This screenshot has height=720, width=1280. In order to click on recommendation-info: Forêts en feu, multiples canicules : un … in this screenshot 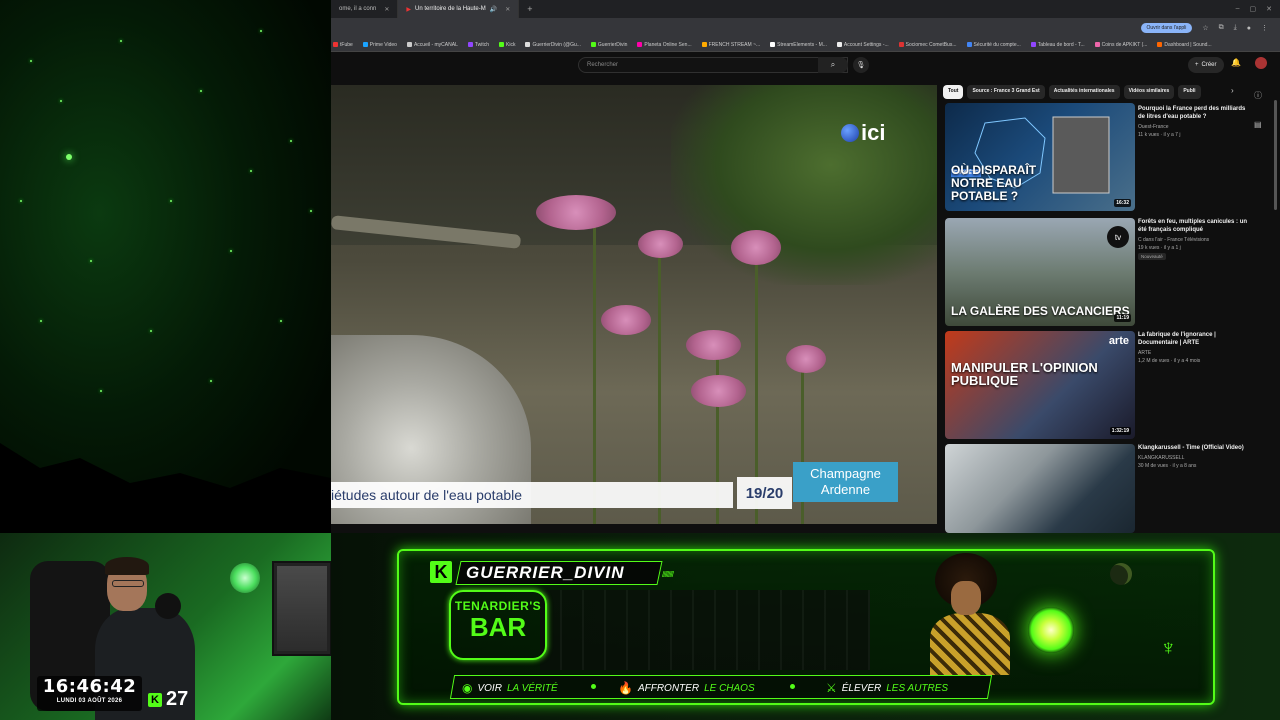, I will do `click(1193, 239)`.